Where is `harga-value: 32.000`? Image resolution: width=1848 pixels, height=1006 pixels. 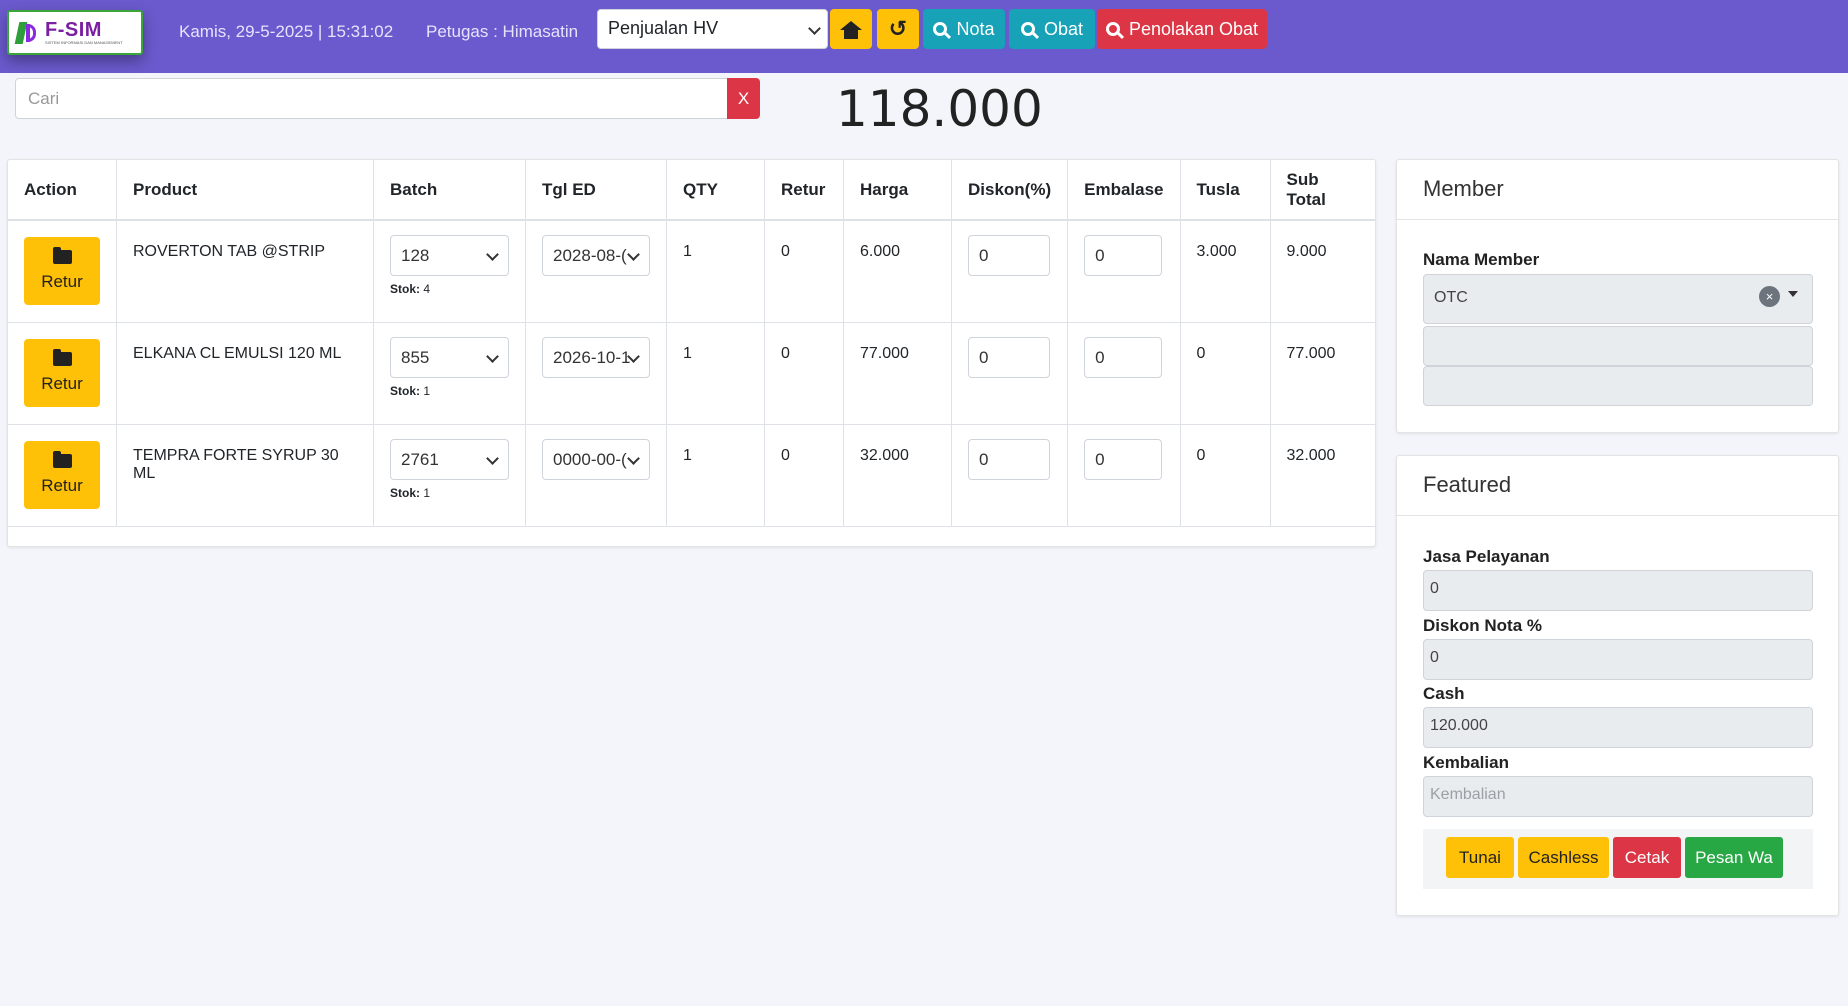
harga-value: 32.000 is located at coordinates (897, 475).